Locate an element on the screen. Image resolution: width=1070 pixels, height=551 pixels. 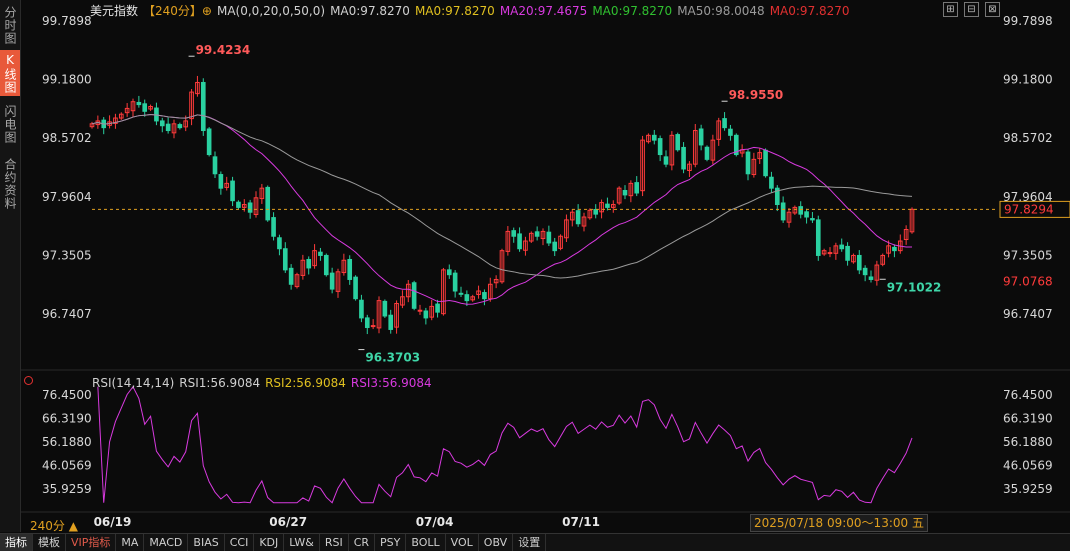
rsi3-value: RSI3:56.9084 is located at coordinates (391, 383).